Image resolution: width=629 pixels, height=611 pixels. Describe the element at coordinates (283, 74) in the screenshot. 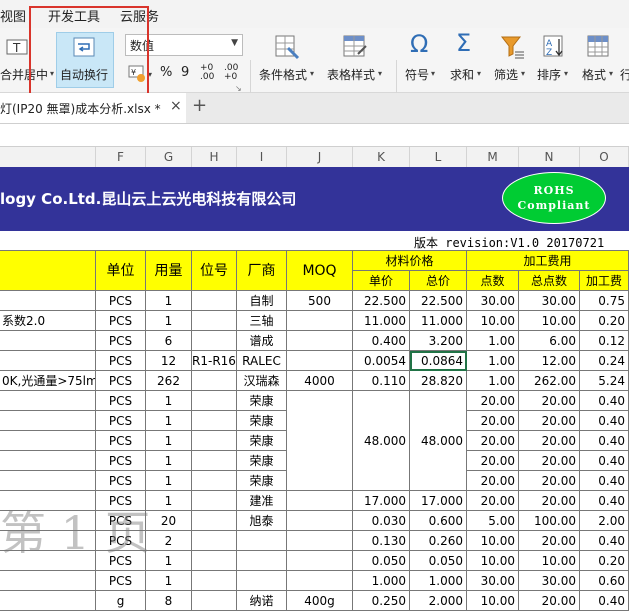

I see `conditional-format-button: 条件格式` at that location.